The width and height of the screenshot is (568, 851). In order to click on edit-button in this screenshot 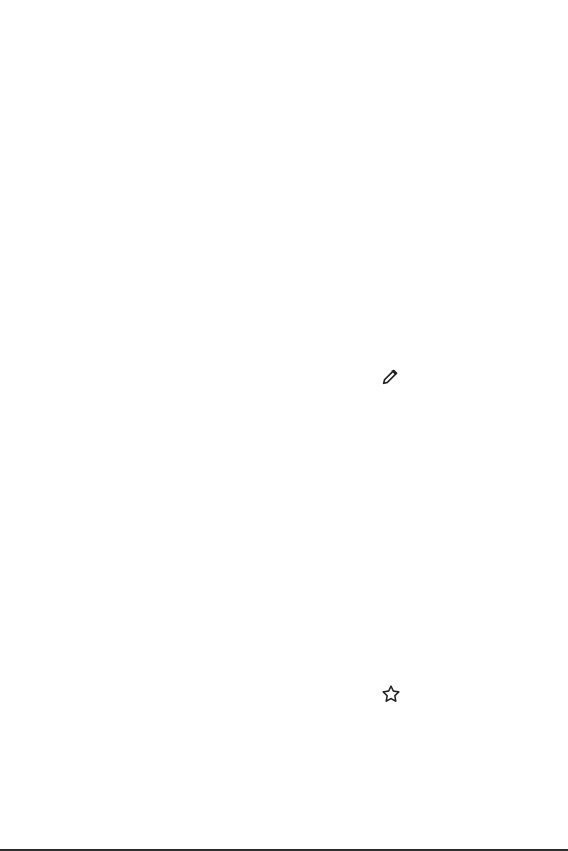, I will do `click(391, 376)`.